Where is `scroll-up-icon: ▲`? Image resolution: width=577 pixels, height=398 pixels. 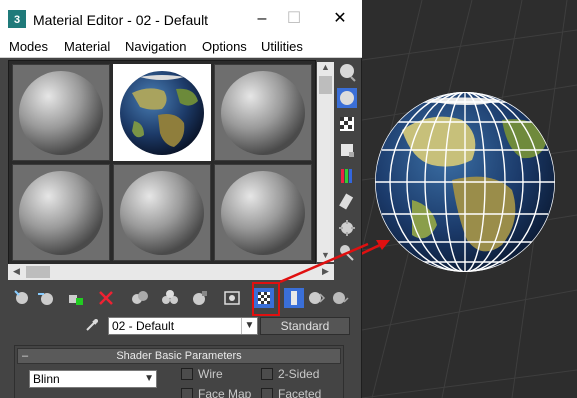 scroll-up-icon: ▲ is located at coordinates (325, 67).